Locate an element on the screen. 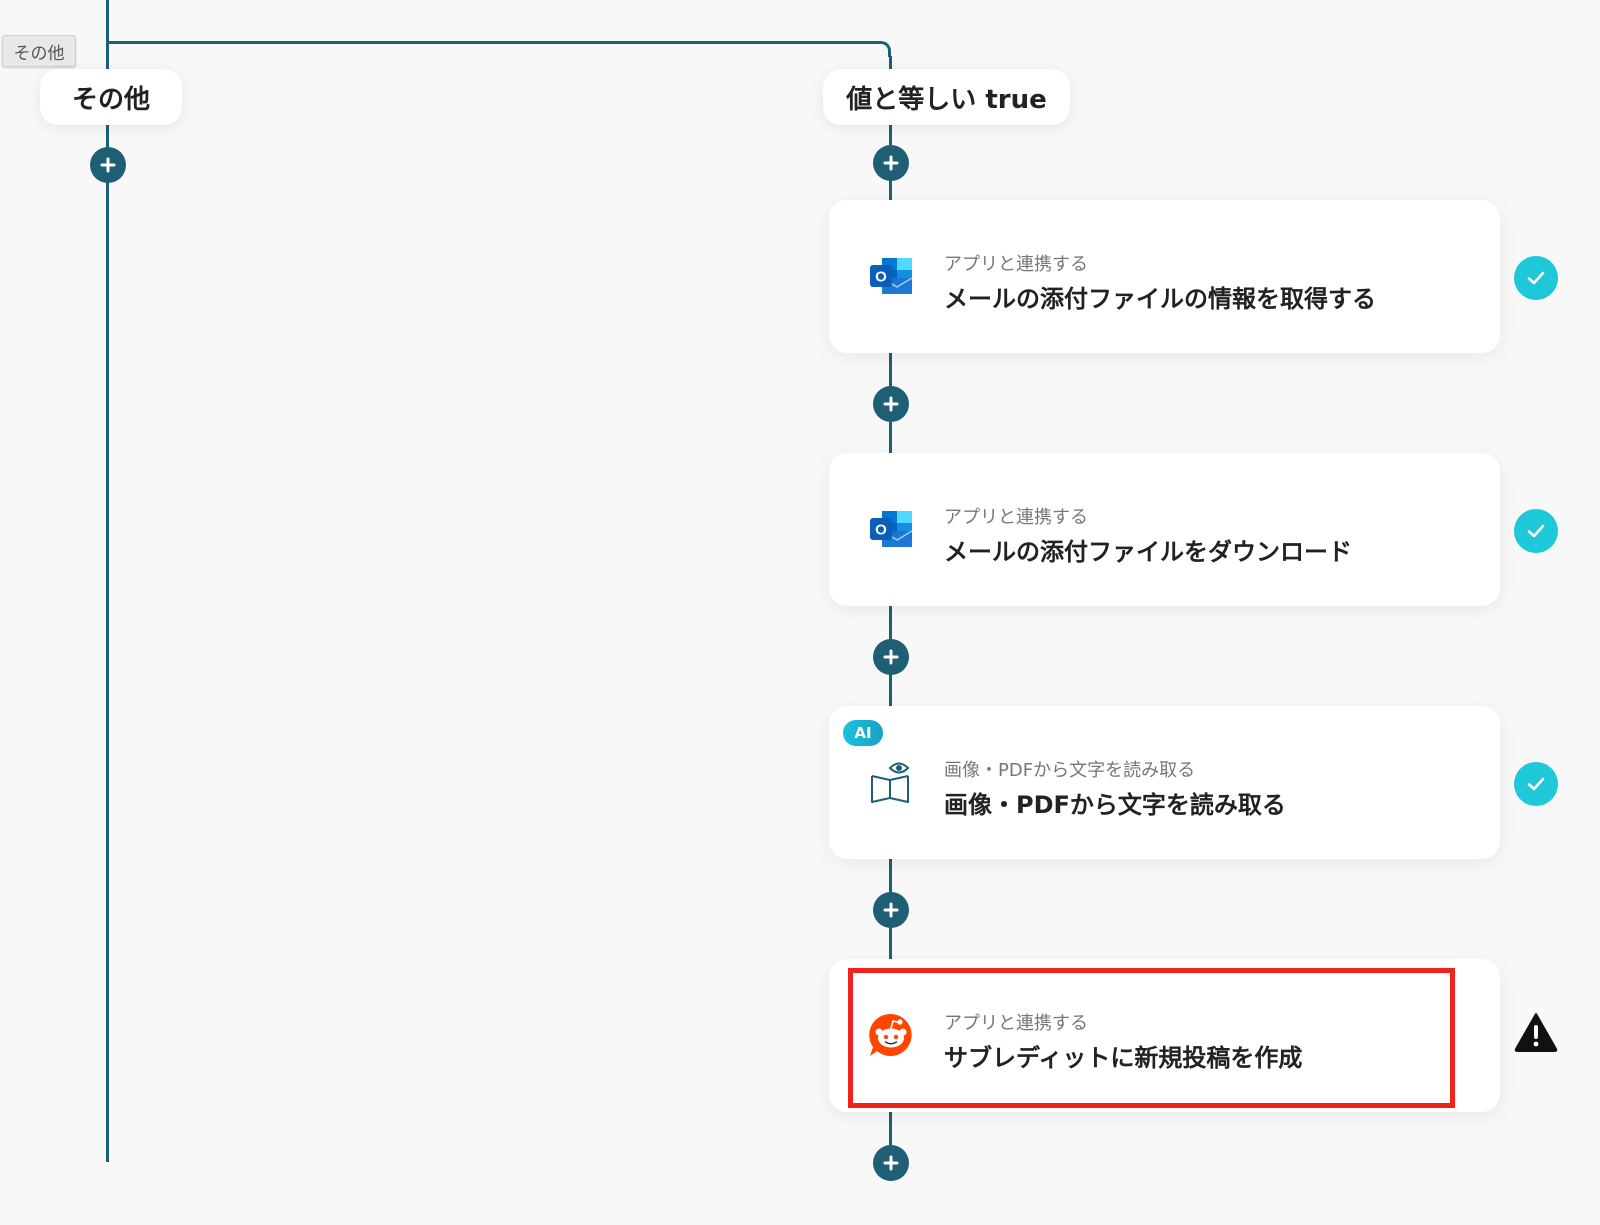 This screenshot has width=1600, height=1225. step-status-warning is located at coordinates (1536, 1032).